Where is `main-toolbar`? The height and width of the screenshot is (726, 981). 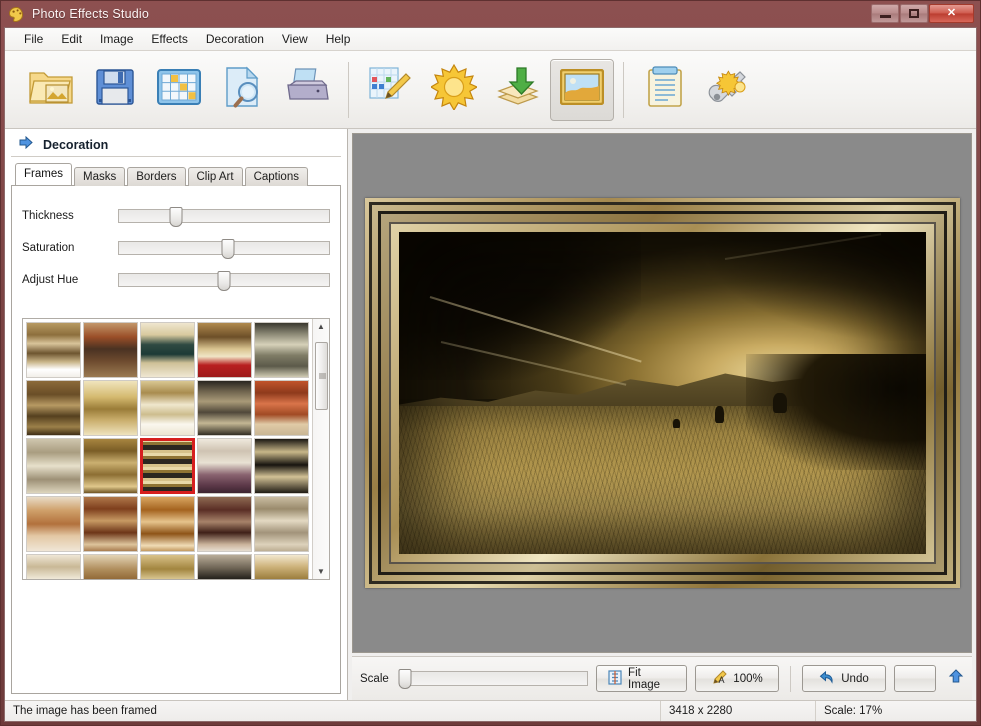
main-toolbar is located at coordinates (490, 90).